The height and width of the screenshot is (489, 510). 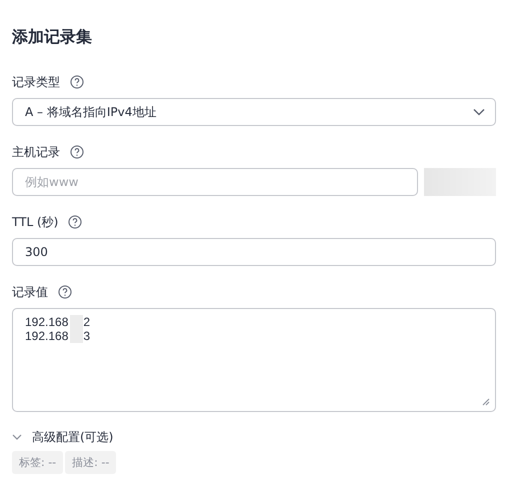 I want to click on field-label: 记录类型, so click(x=36, y=82).